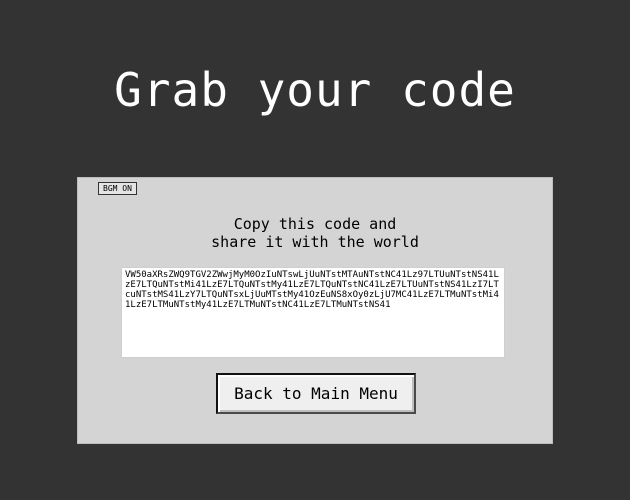 The image size is (630, 500). I want to click on page-title: Grab your code, so click(315, 90).